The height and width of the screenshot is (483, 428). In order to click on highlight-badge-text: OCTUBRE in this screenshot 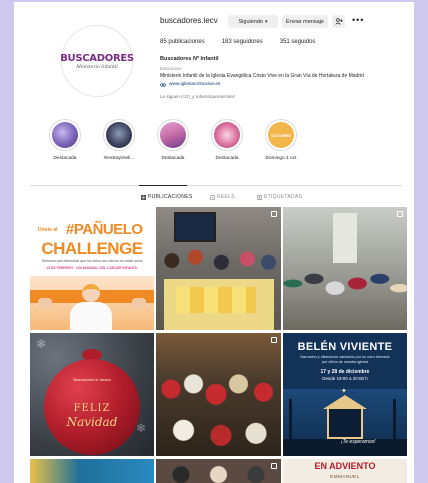, I will do `click(281, 135)`.